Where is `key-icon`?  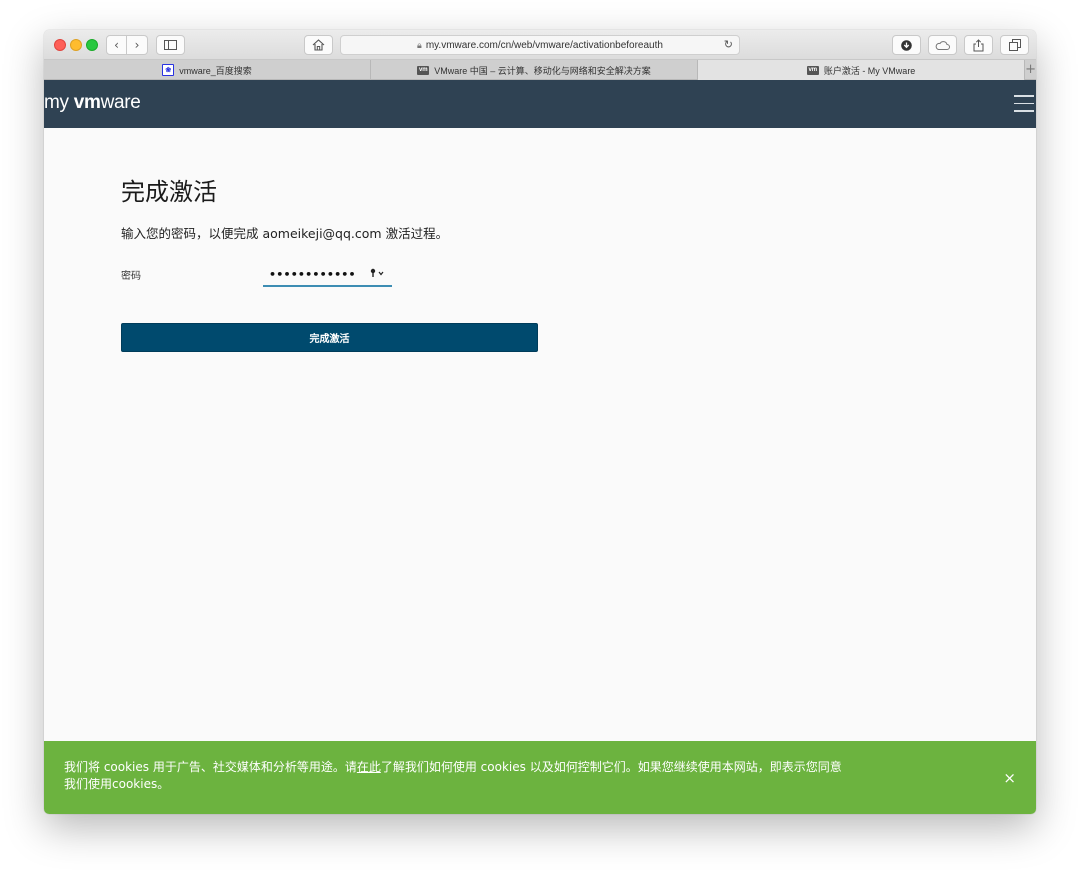
key-icon is located at coordinates (377, 272).